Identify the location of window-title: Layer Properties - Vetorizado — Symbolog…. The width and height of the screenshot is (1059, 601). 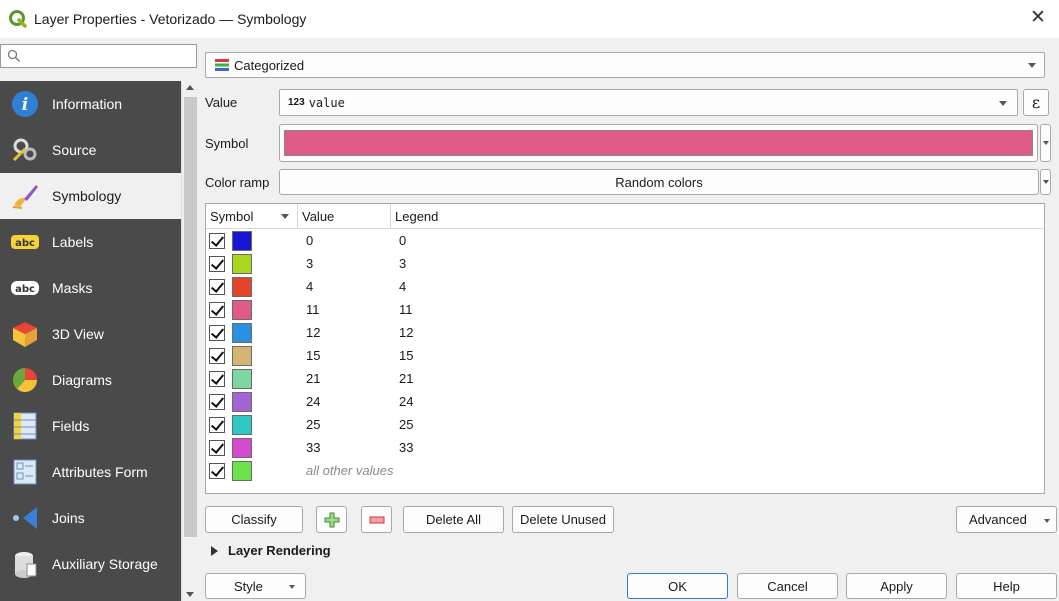
(170, 19).